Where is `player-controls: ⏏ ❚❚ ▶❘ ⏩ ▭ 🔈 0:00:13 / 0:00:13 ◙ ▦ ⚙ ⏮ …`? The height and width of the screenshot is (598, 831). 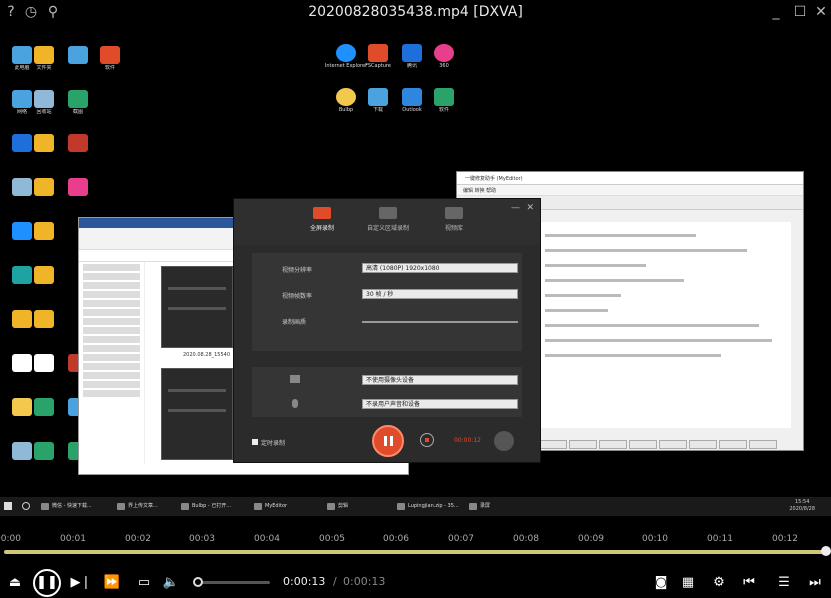
player-controls: ⏏ ❚❚ ▶❘ ⏩ ▭ 🔈 0:00:13 / 0:00:13 ◙ ▦ ⚙ ⏮ … is located at coordinates (415, 583).